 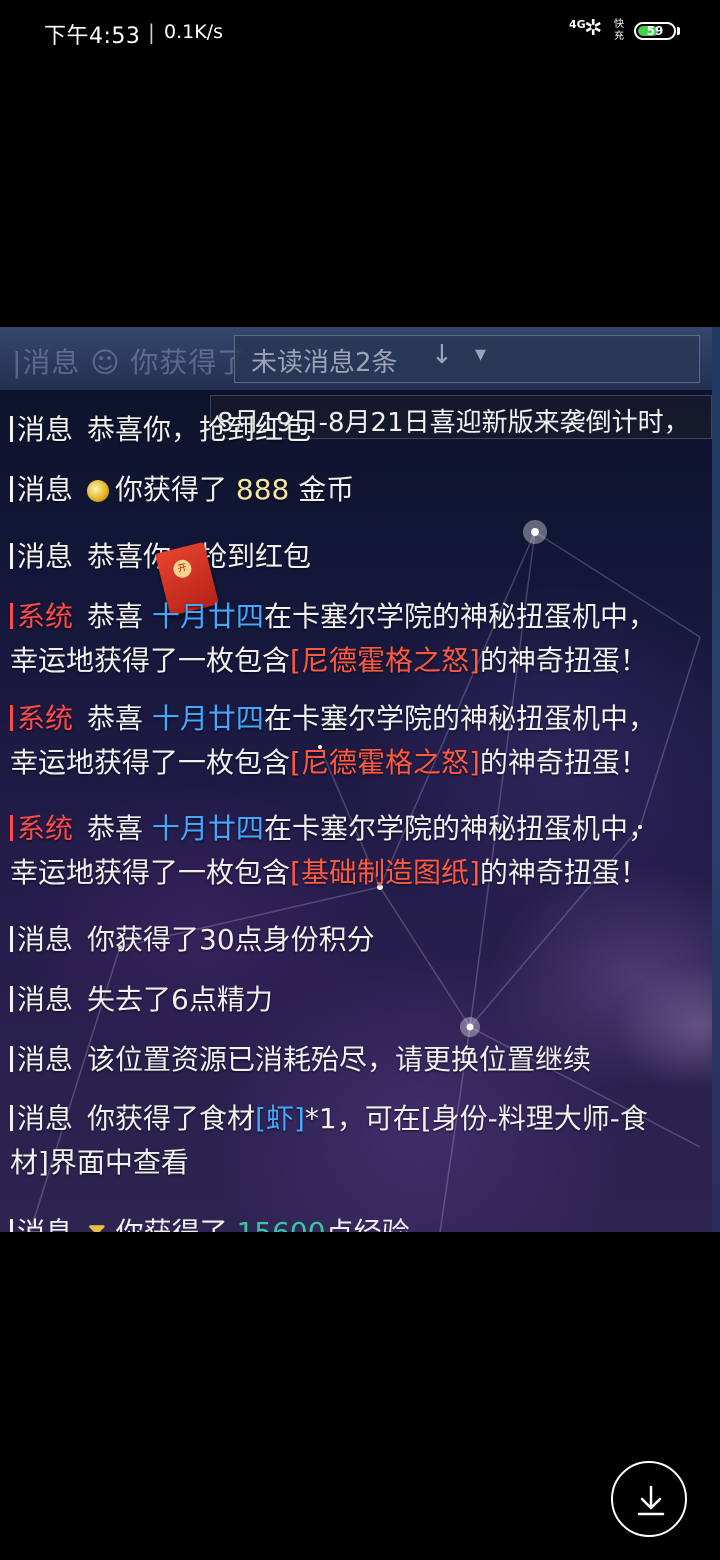 I want to click on chat-text: 你获得了30点身份积分, so click(x=231, y=939).